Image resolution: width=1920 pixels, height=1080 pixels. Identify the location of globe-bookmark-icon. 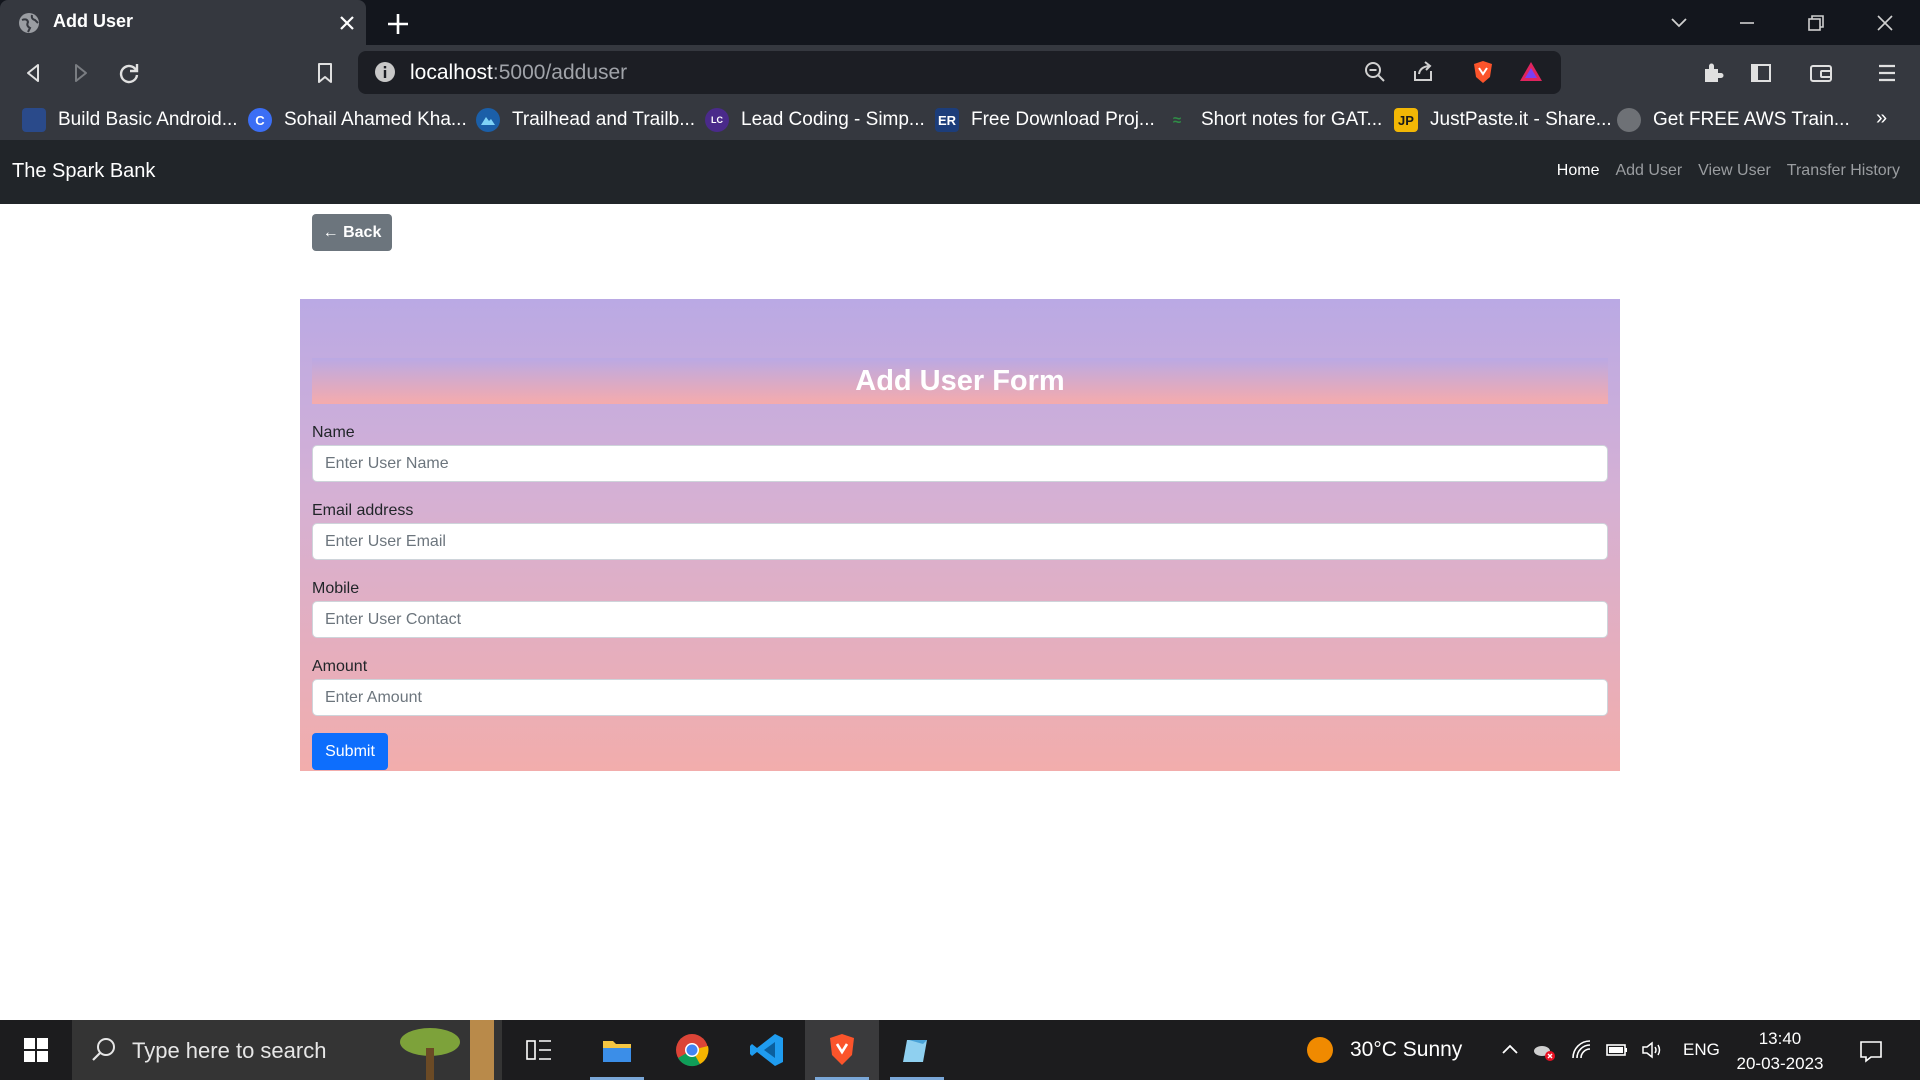
(1629, 120).